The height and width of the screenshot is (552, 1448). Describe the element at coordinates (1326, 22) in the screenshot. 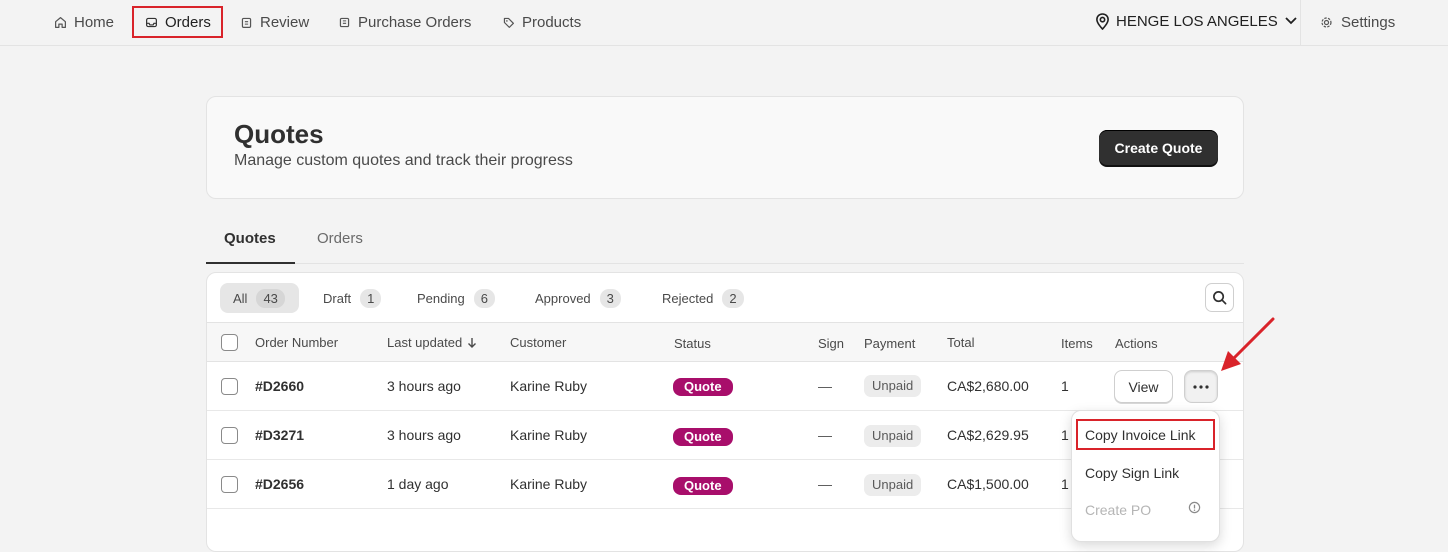

I see `gear-icon` at that location.